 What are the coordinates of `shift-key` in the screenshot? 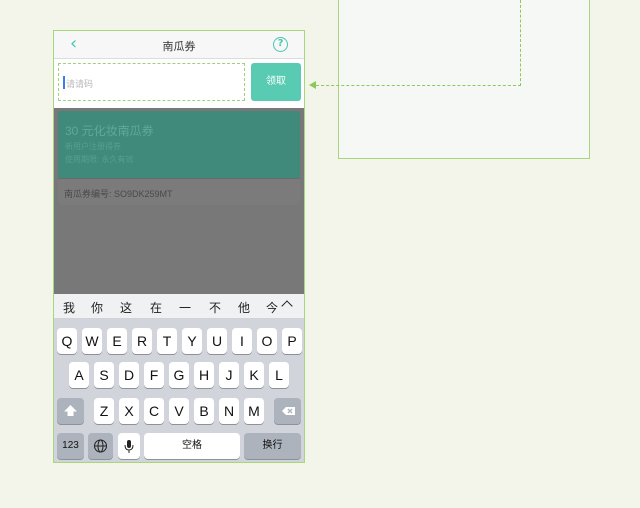 It's located at (70, 411).